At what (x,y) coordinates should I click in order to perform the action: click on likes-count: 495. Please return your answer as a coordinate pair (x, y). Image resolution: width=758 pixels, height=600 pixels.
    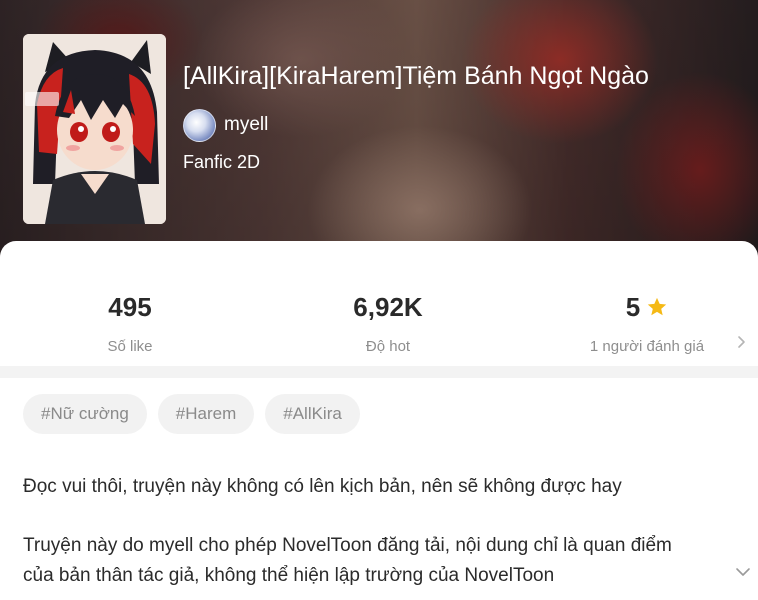
    Looking at the image, I should click on (130, 306).